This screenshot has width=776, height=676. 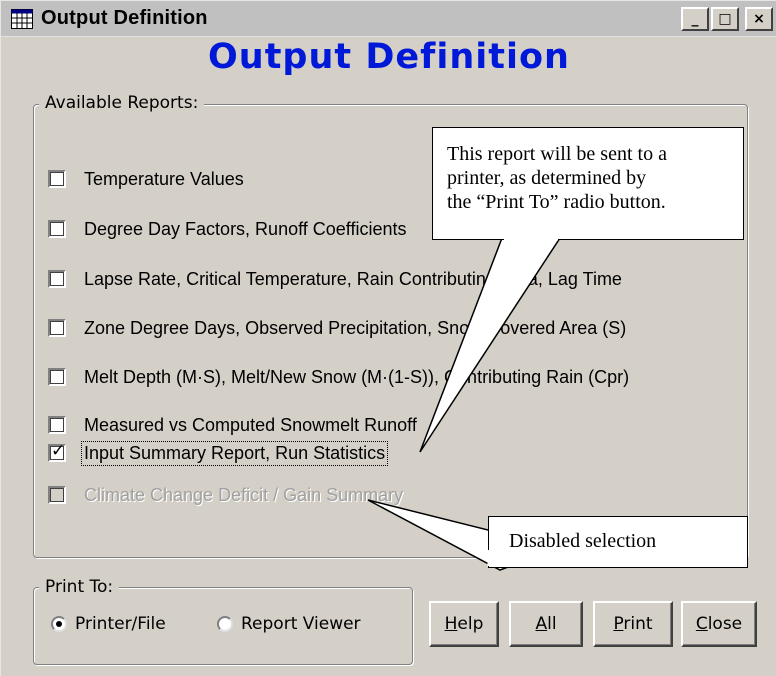 What do you see at coordinates (164, 178) in the screenshot?
I see `report-option-label: Temperature Values` at bounding box center [164, 178].